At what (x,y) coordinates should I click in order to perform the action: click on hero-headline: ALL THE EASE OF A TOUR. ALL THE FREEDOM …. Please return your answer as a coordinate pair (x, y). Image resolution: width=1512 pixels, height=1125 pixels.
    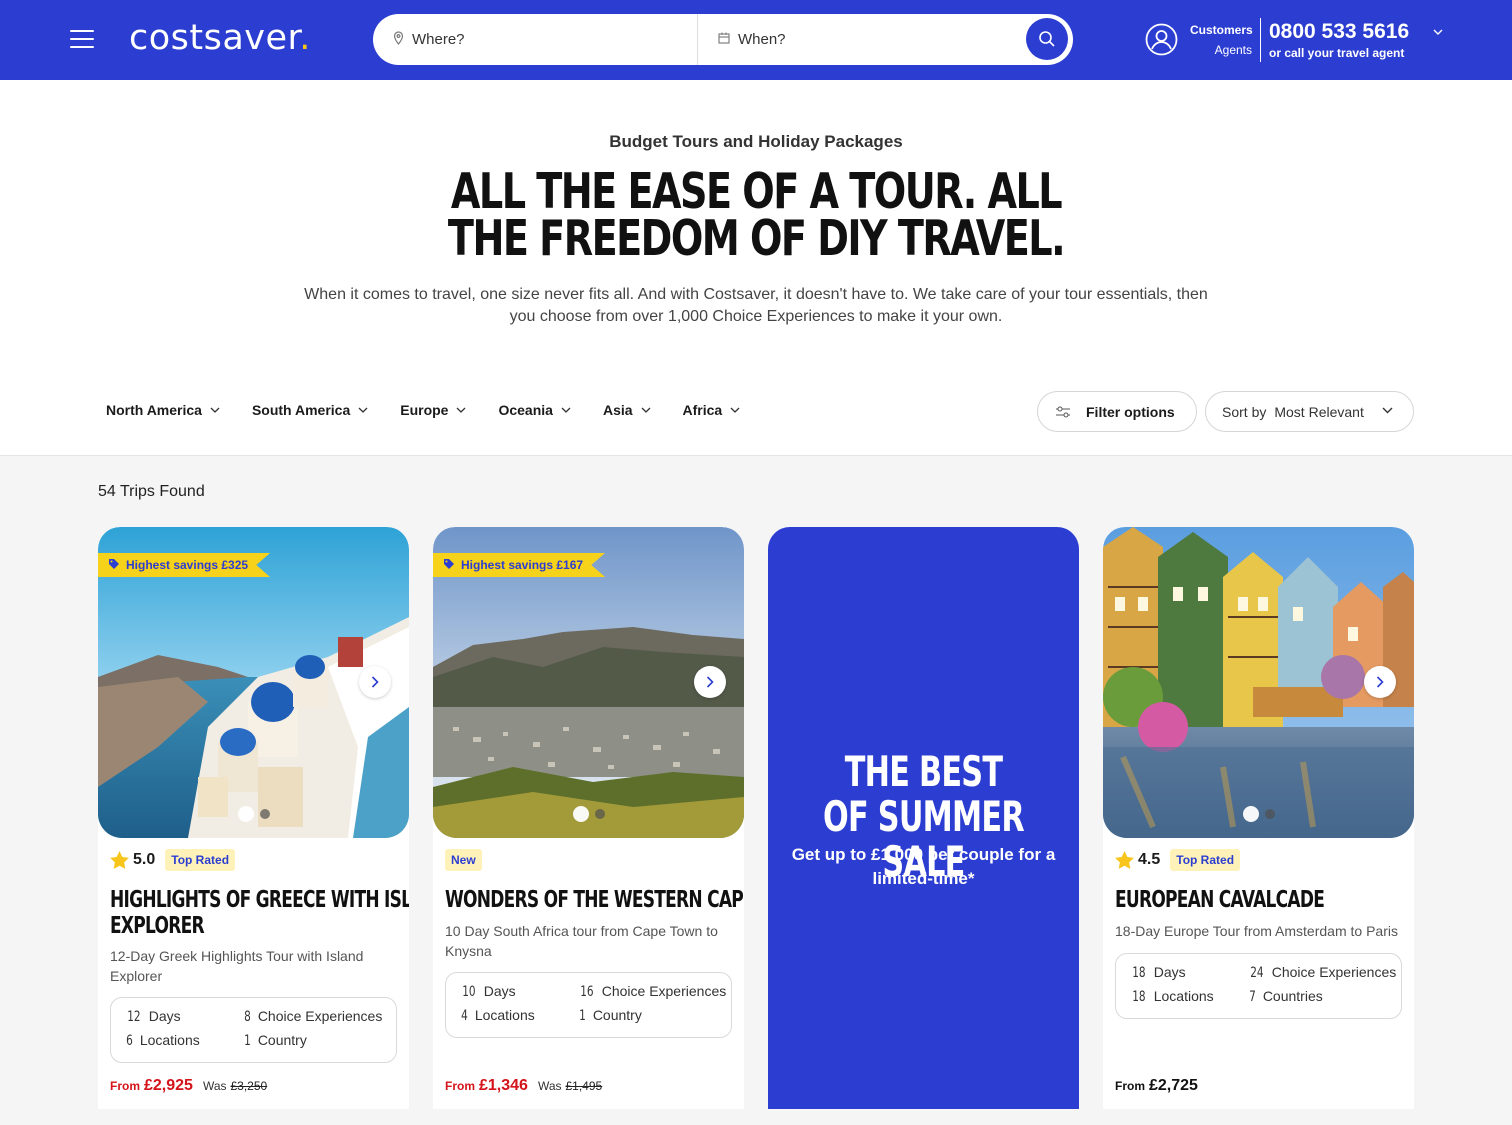
    Looking at the image, I should click on (756, 215).